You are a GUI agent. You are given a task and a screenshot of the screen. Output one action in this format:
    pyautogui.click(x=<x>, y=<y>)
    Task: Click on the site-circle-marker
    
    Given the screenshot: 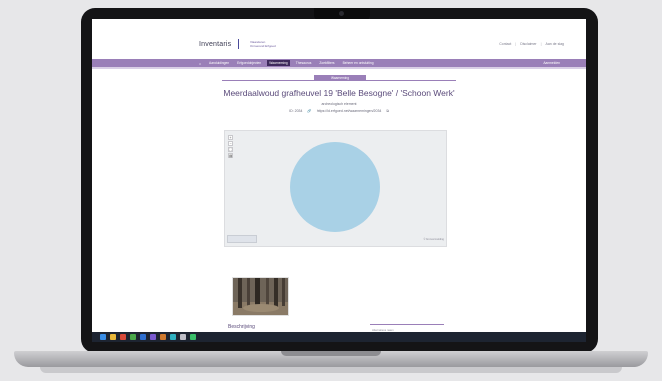 What is the action you would take?
    pyautogui.click(x=335, y=187)
    